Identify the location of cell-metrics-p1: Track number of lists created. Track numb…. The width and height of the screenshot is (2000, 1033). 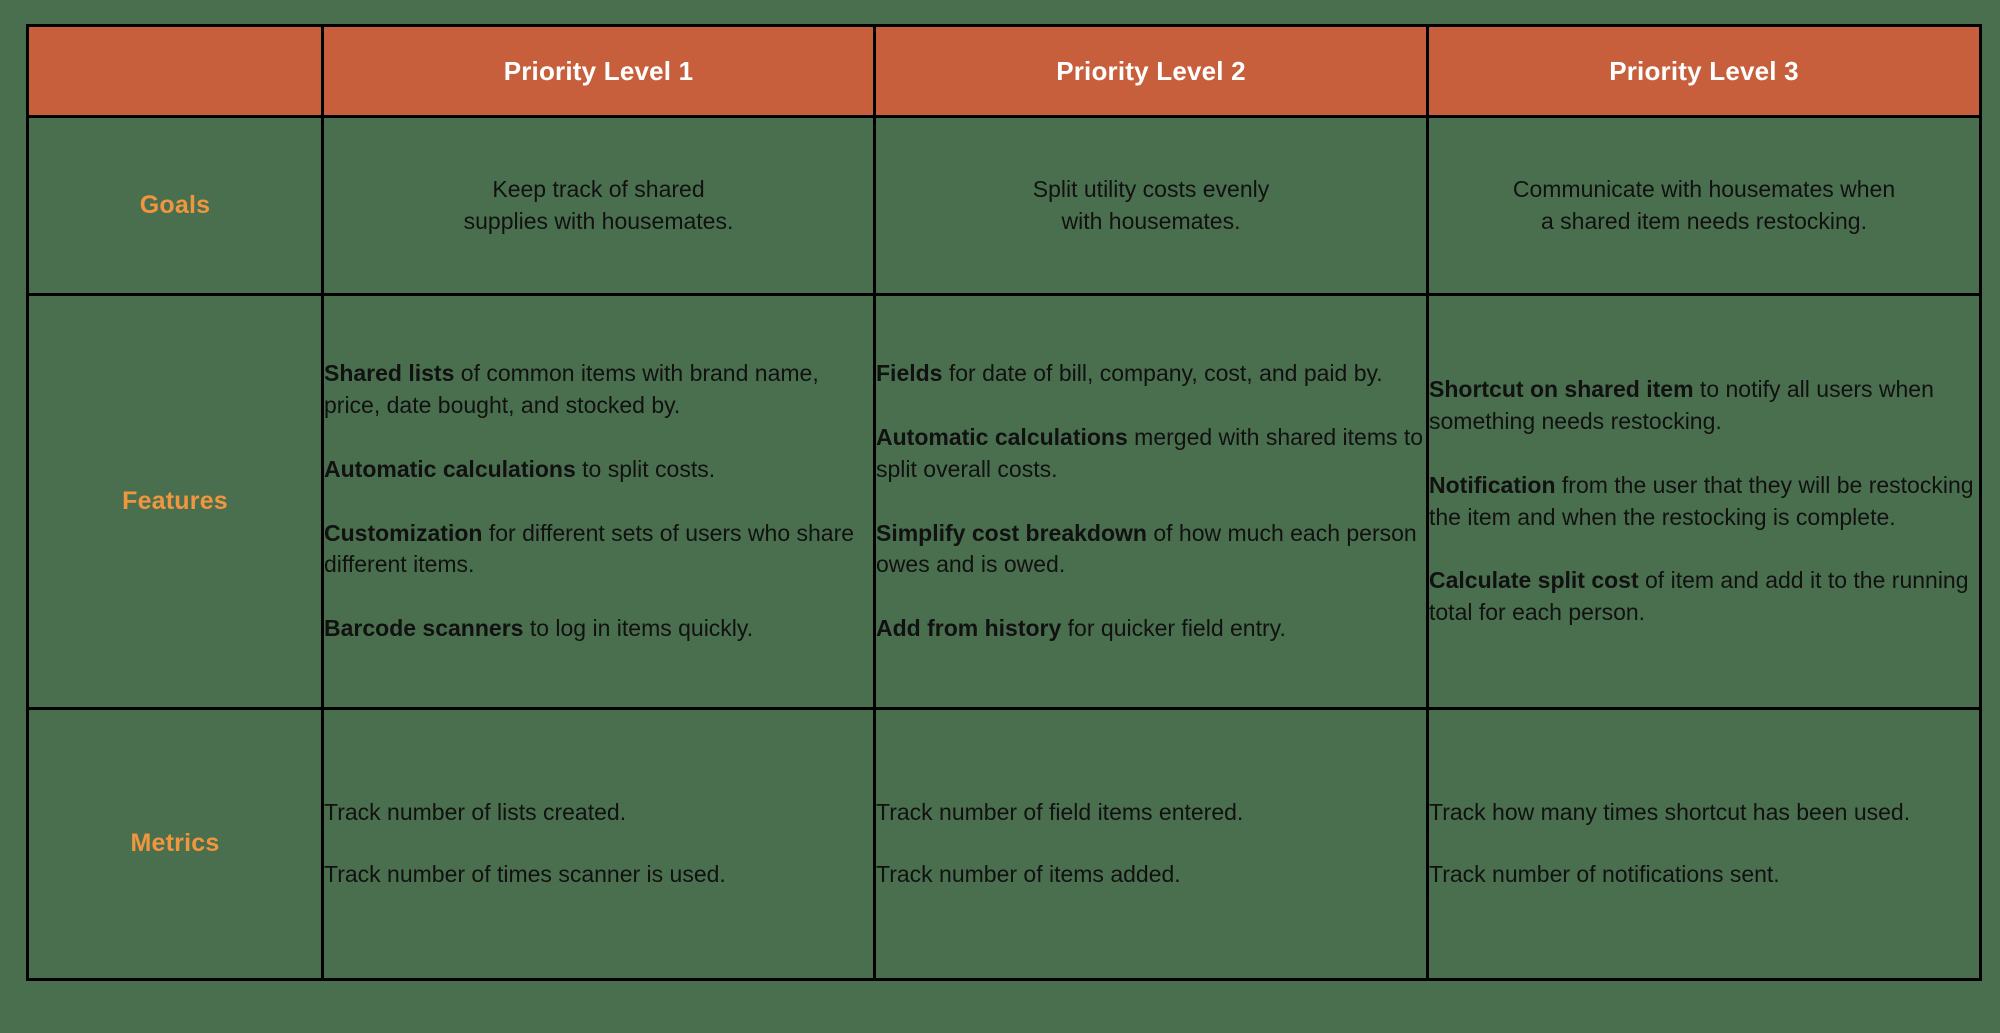
(598, 844).